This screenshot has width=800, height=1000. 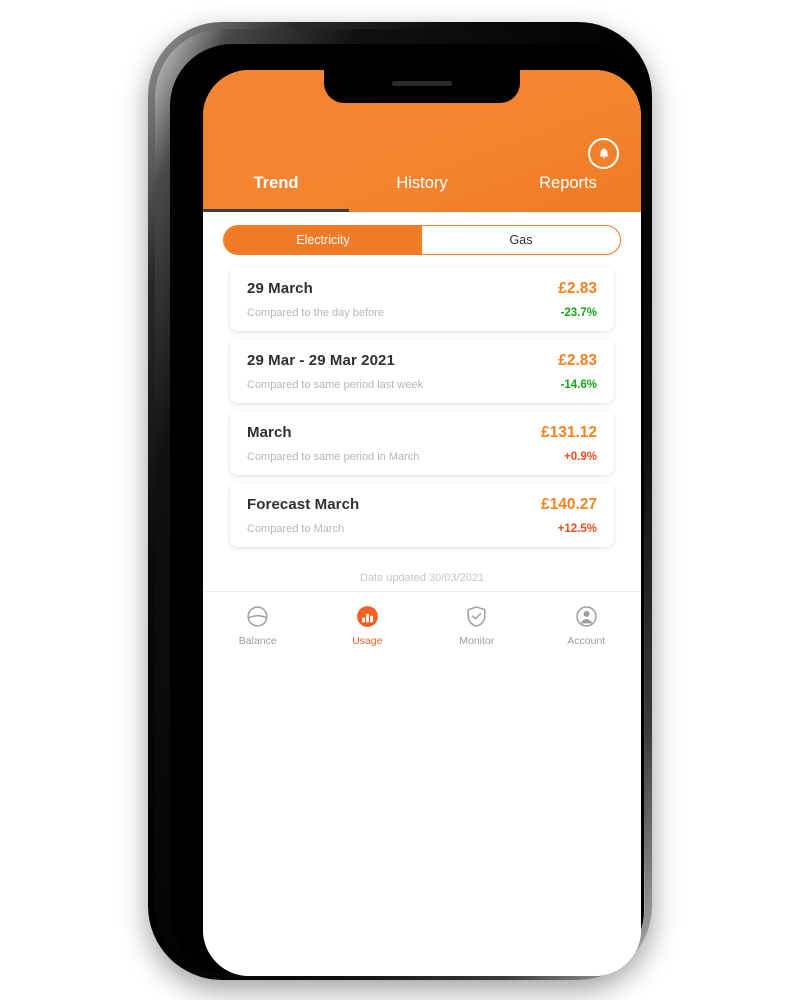 I want to click on card-title: 29 Mar - 29 Mar 2021, so click(x=321, y=360).